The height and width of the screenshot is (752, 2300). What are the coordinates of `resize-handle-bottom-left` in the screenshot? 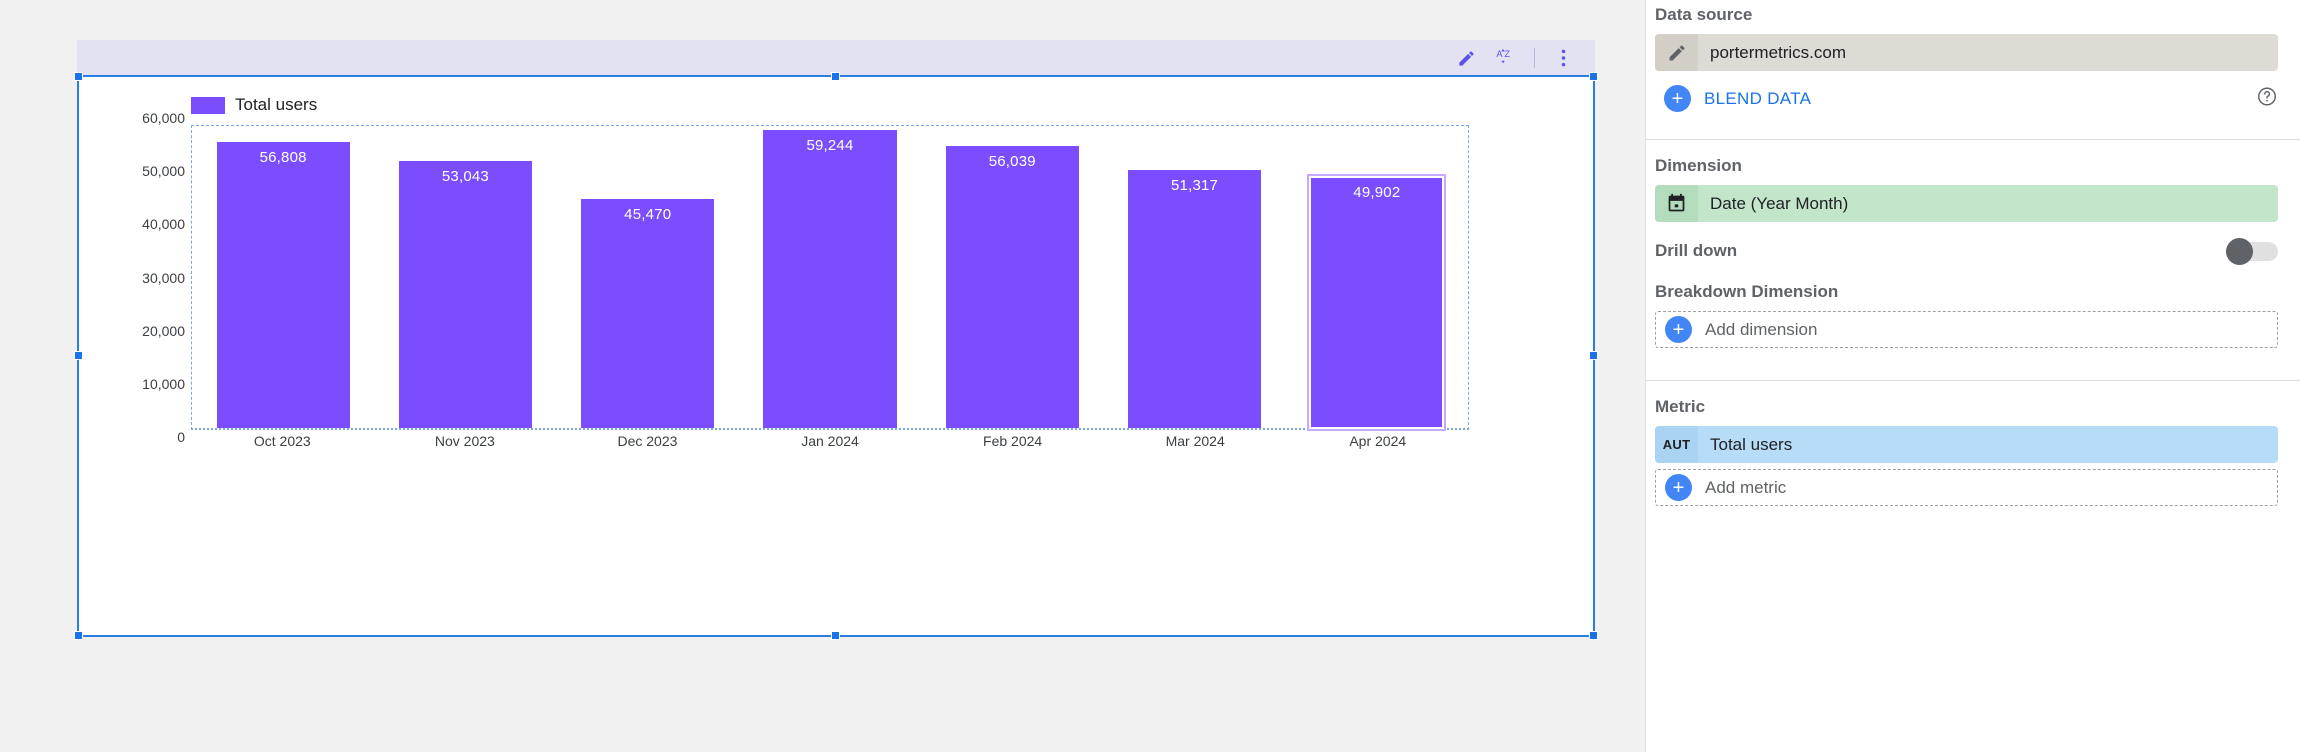 It's located at (78, 635).